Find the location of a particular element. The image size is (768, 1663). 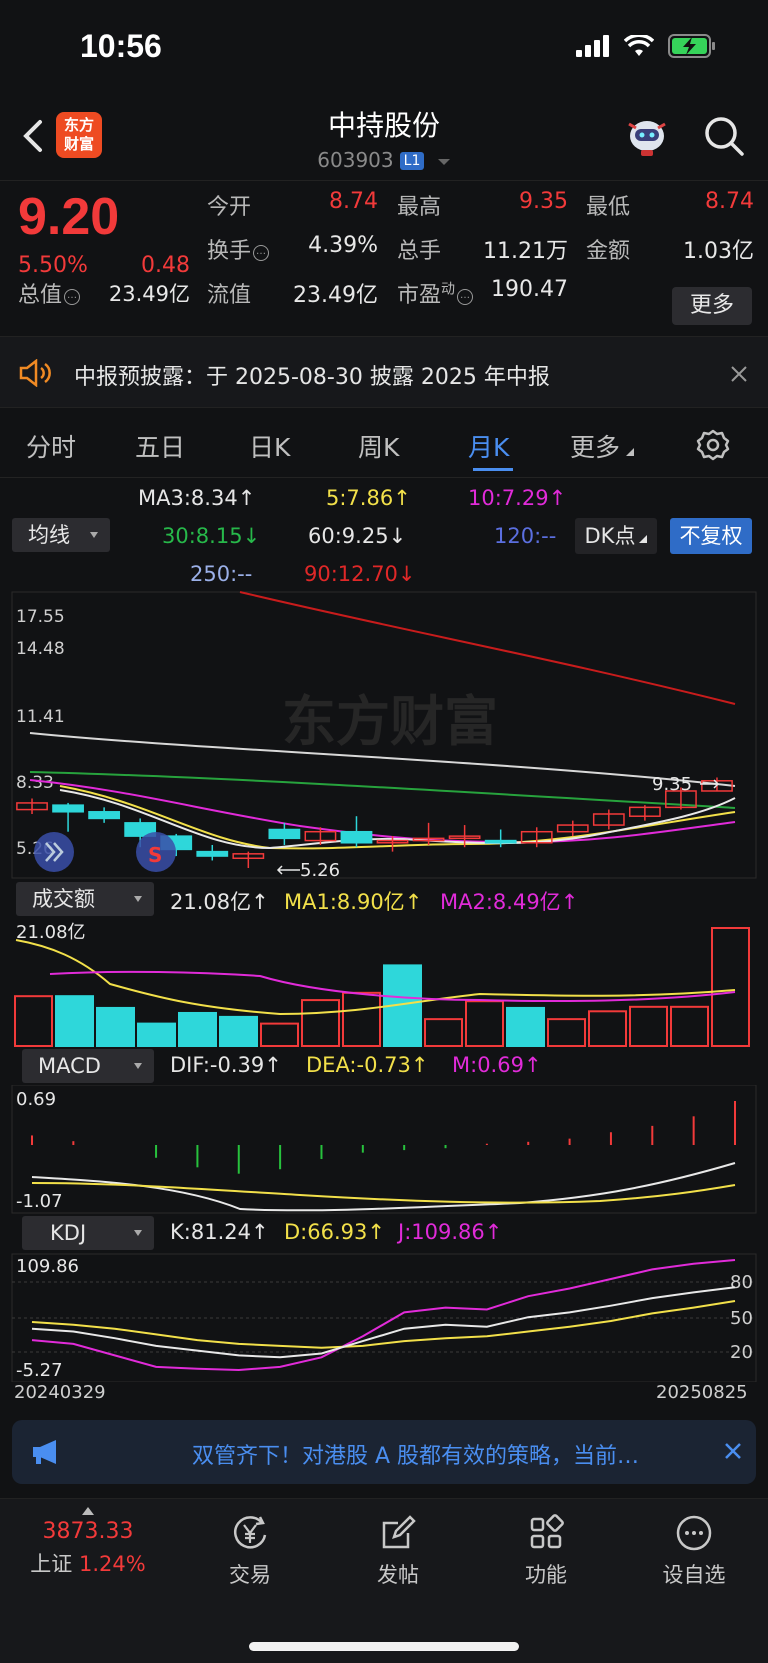

bottom-navigation: 3873.33 上证 1.24% 交易 发帖 功能 设自选 is located at coordinates (384, 1580).